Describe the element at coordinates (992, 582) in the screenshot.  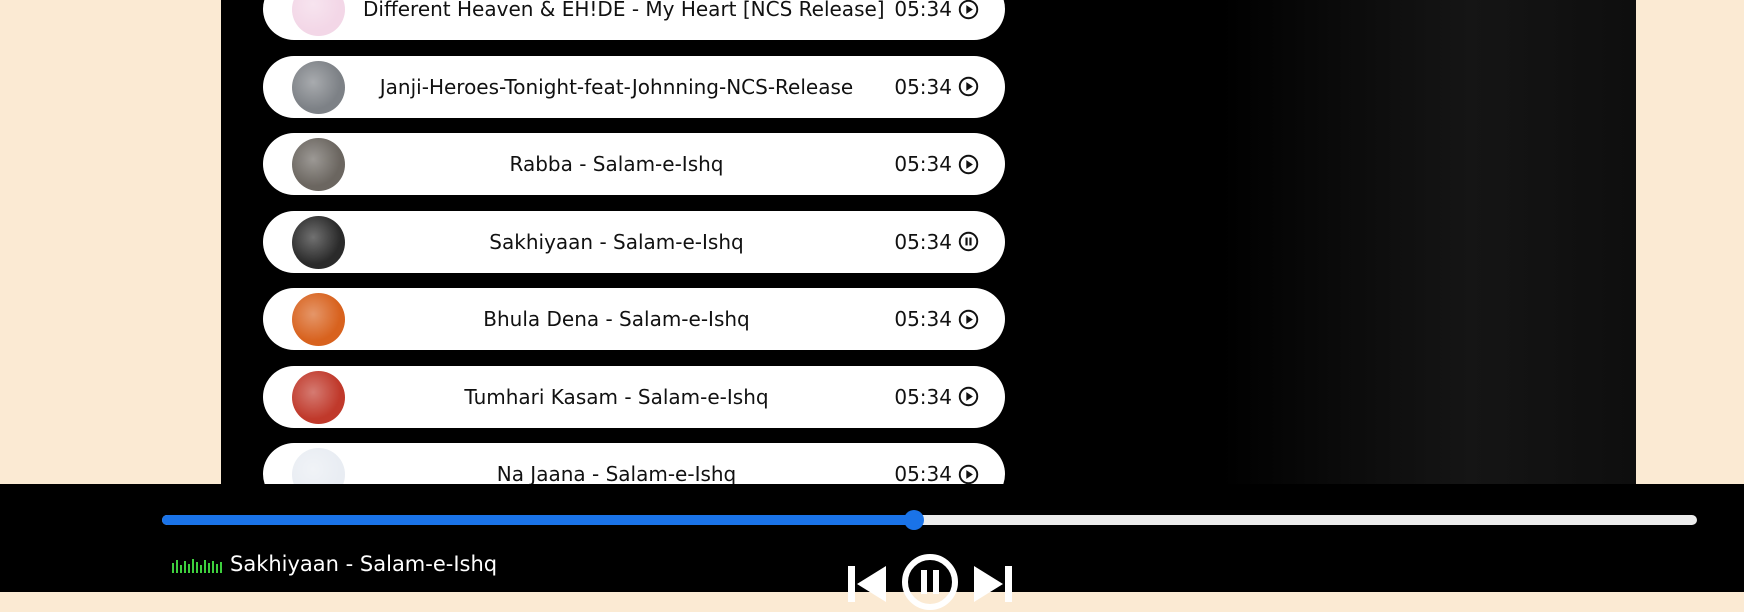
I see `next-icon` at that location.